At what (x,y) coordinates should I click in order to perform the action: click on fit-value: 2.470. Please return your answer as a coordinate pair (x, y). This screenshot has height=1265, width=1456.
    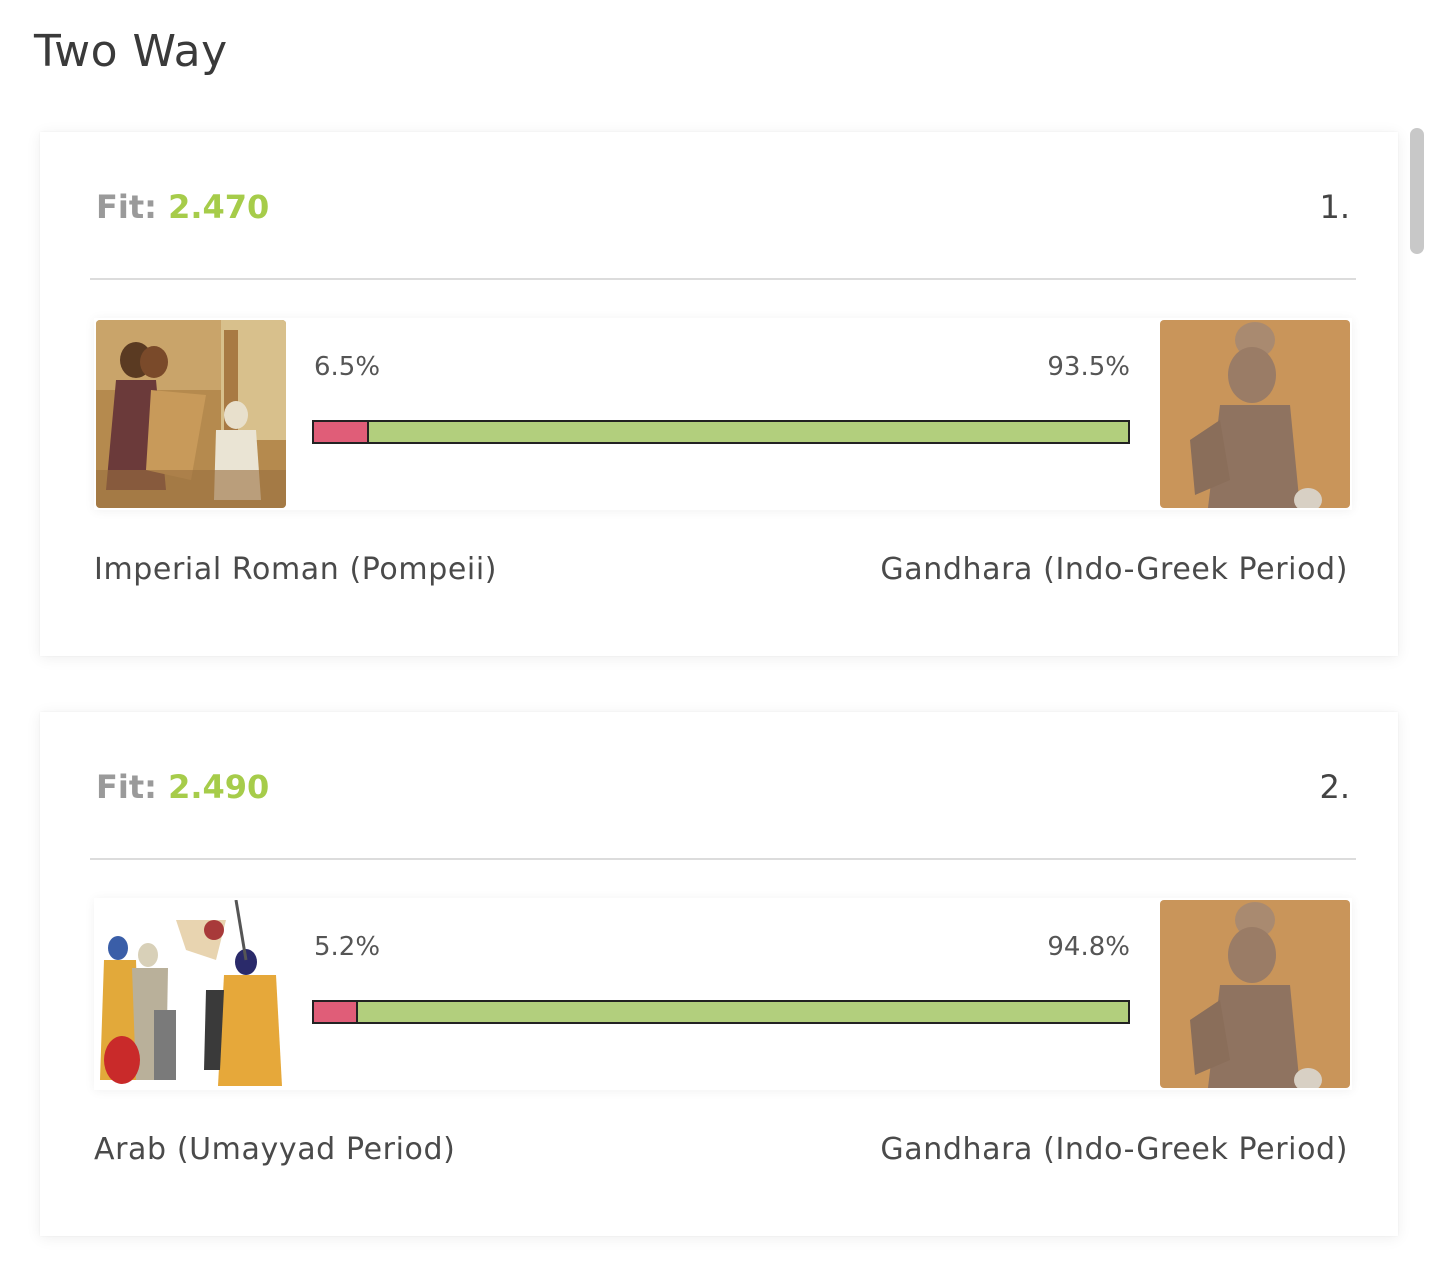
    Looking at the image, I should click on (219, 207).